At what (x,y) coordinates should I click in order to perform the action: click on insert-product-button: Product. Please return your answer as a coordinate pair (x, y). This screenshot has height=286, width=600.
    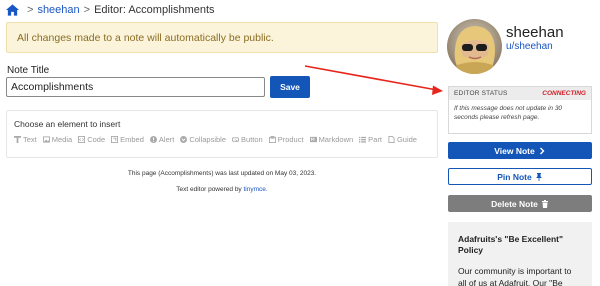
    Looking at the image, I should click on (286, 139).